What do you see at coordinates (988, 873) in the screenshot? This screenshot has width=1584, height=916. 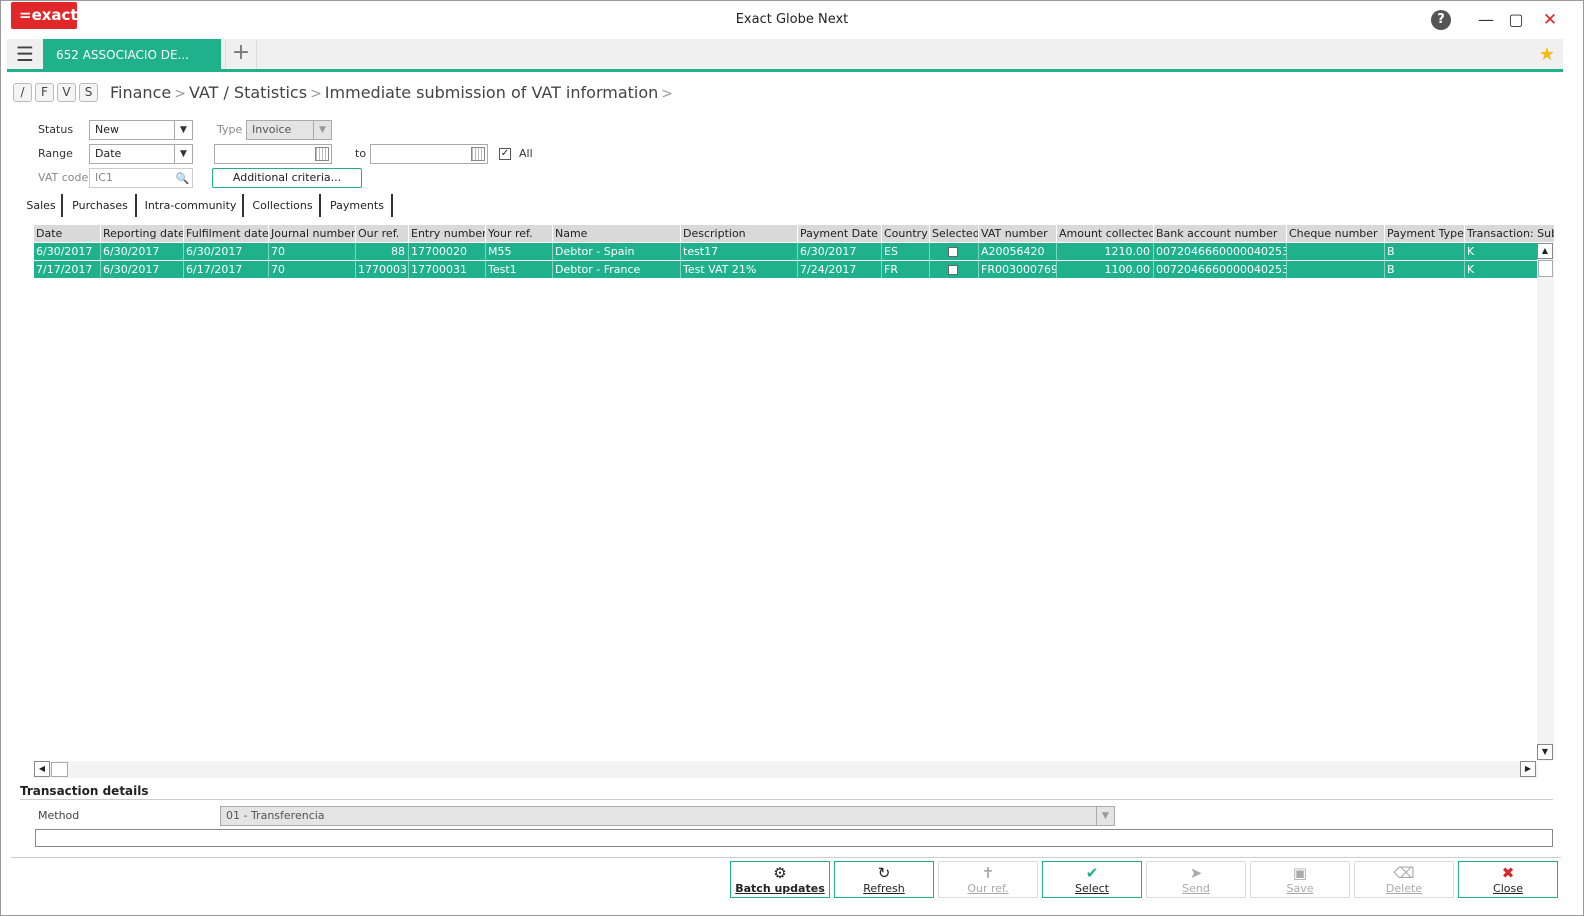 I see `link-icon: ✝` at bounding box center [988, 873].